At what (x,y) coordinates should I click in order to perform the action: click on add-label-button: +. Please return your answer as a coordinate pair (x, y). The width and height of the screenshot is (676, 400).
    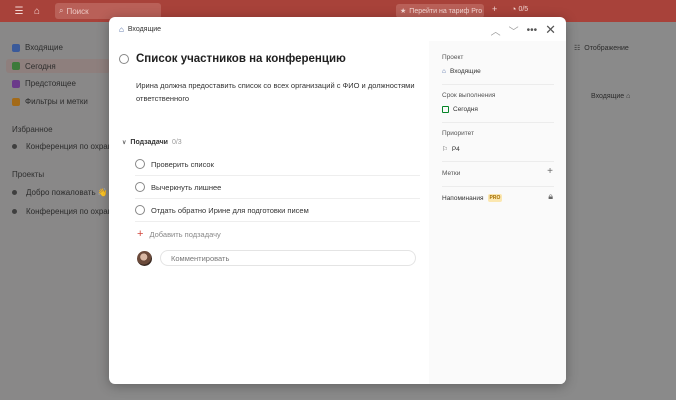
    Looking at the image, I should click on (550, 171).